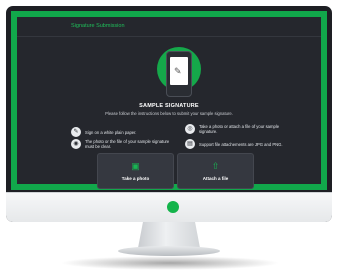  I want to click on monitor-chin, so click(169, 207).